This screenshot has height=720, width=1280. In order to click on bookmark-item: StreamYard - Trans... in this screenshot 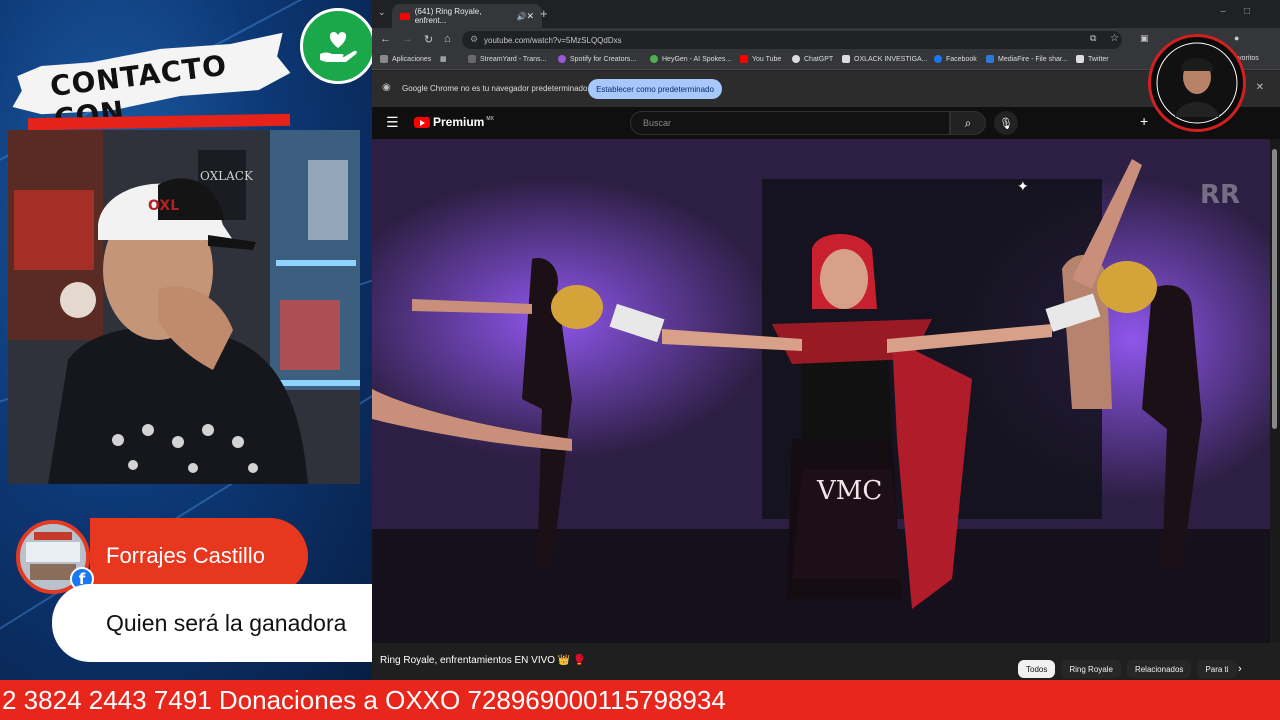, I will do `click(507, 59)`.